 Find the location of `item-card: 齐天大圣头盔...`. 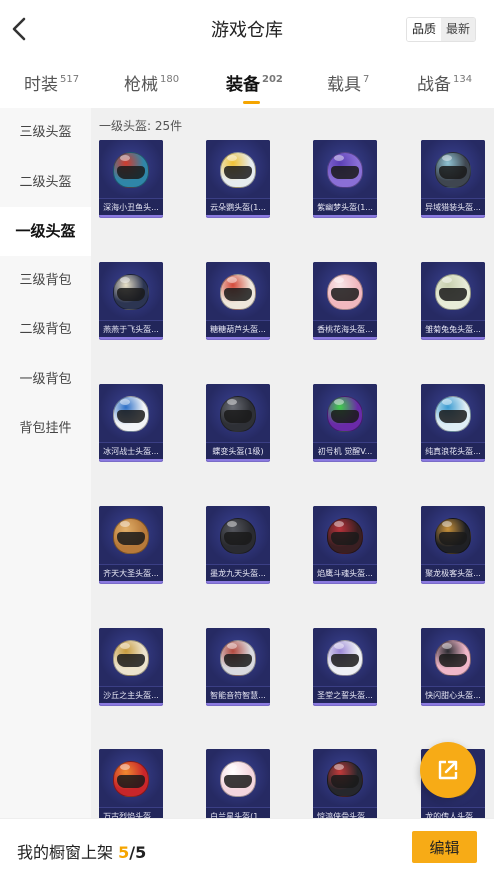

item-card: 齐天大圣头盔... is located at coordinates (131, 544).